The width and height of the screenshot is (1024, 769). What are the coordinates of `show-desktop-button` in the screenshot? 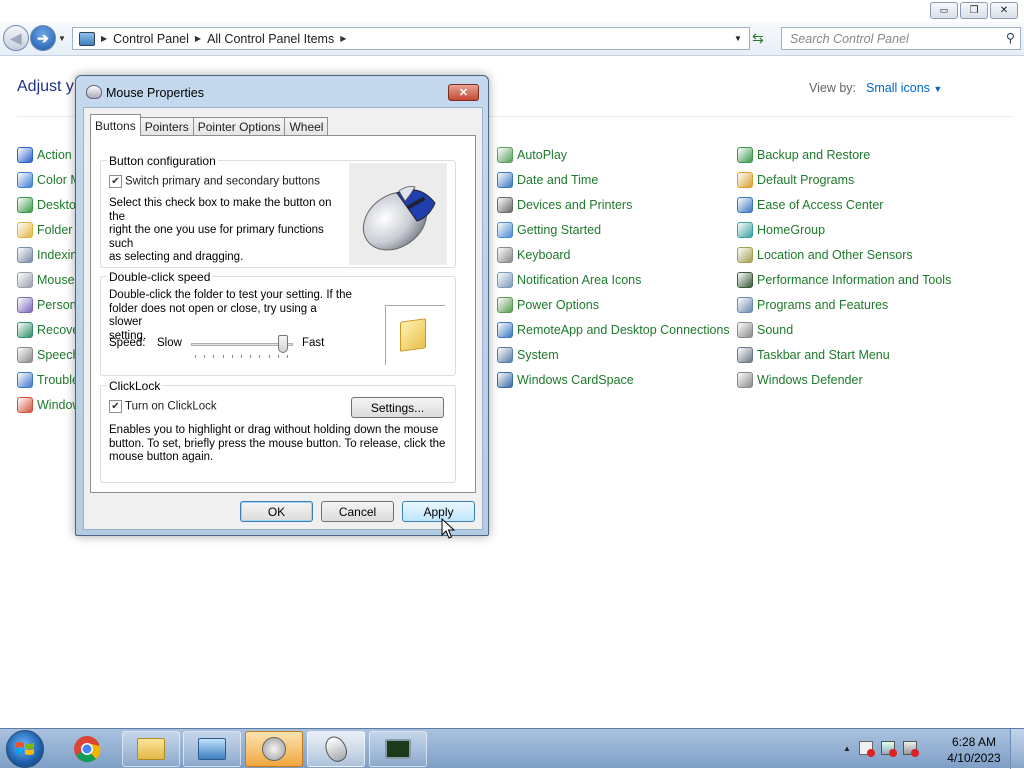 It's located at (1017, 749).